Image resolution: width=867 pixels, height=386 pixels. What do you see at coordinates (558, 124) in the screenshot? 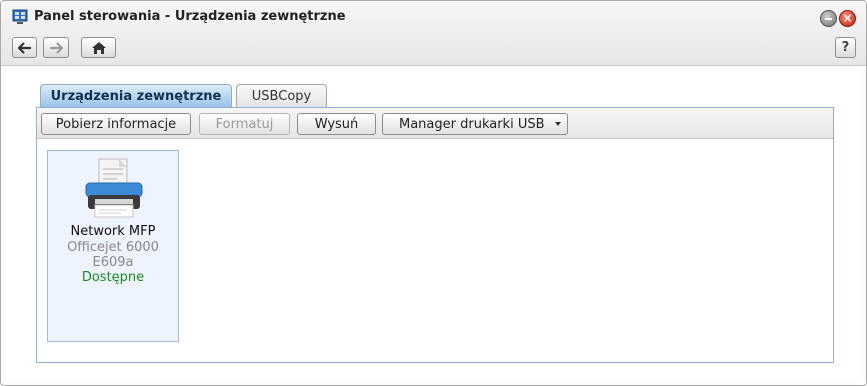
I see `caret-down-icon` at bounding box center [558, 124].